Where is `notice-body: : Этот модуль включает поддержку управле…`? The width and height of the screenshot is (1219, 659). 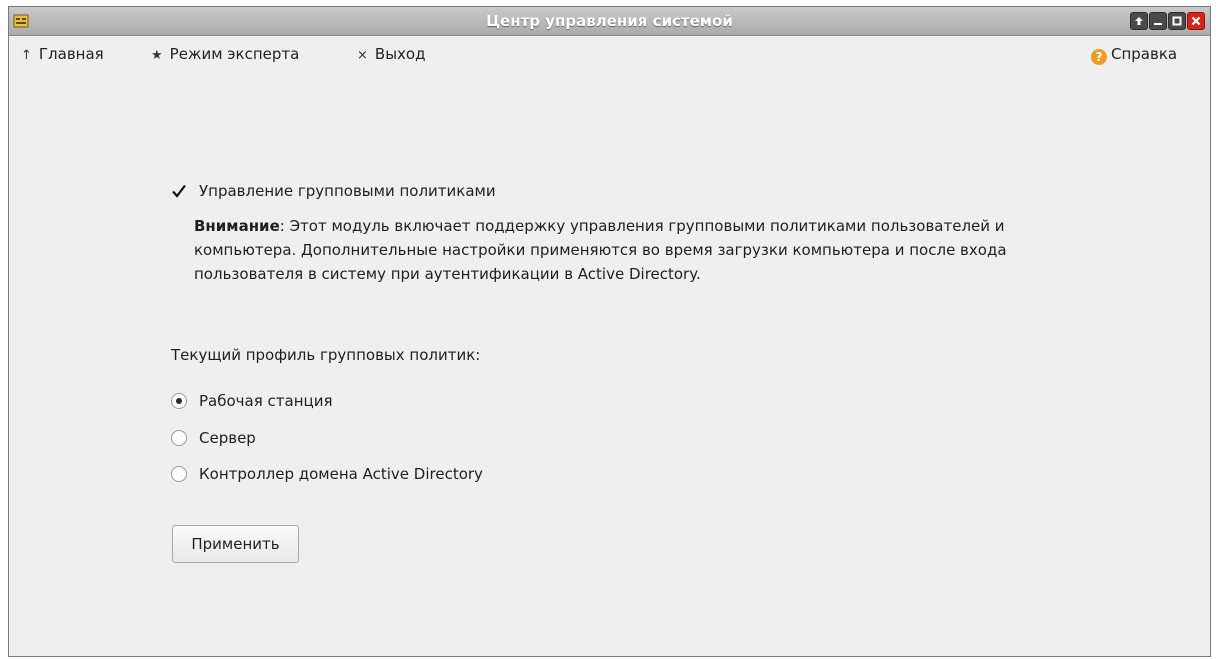
notice-body: : Этот модуль включает поддержку управле… is located at coordinates (600, 250).